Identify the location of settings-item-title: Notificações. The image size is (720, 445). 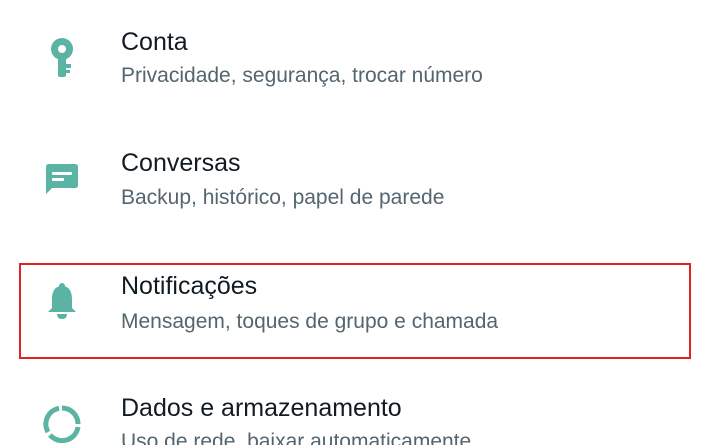
(189, 286).